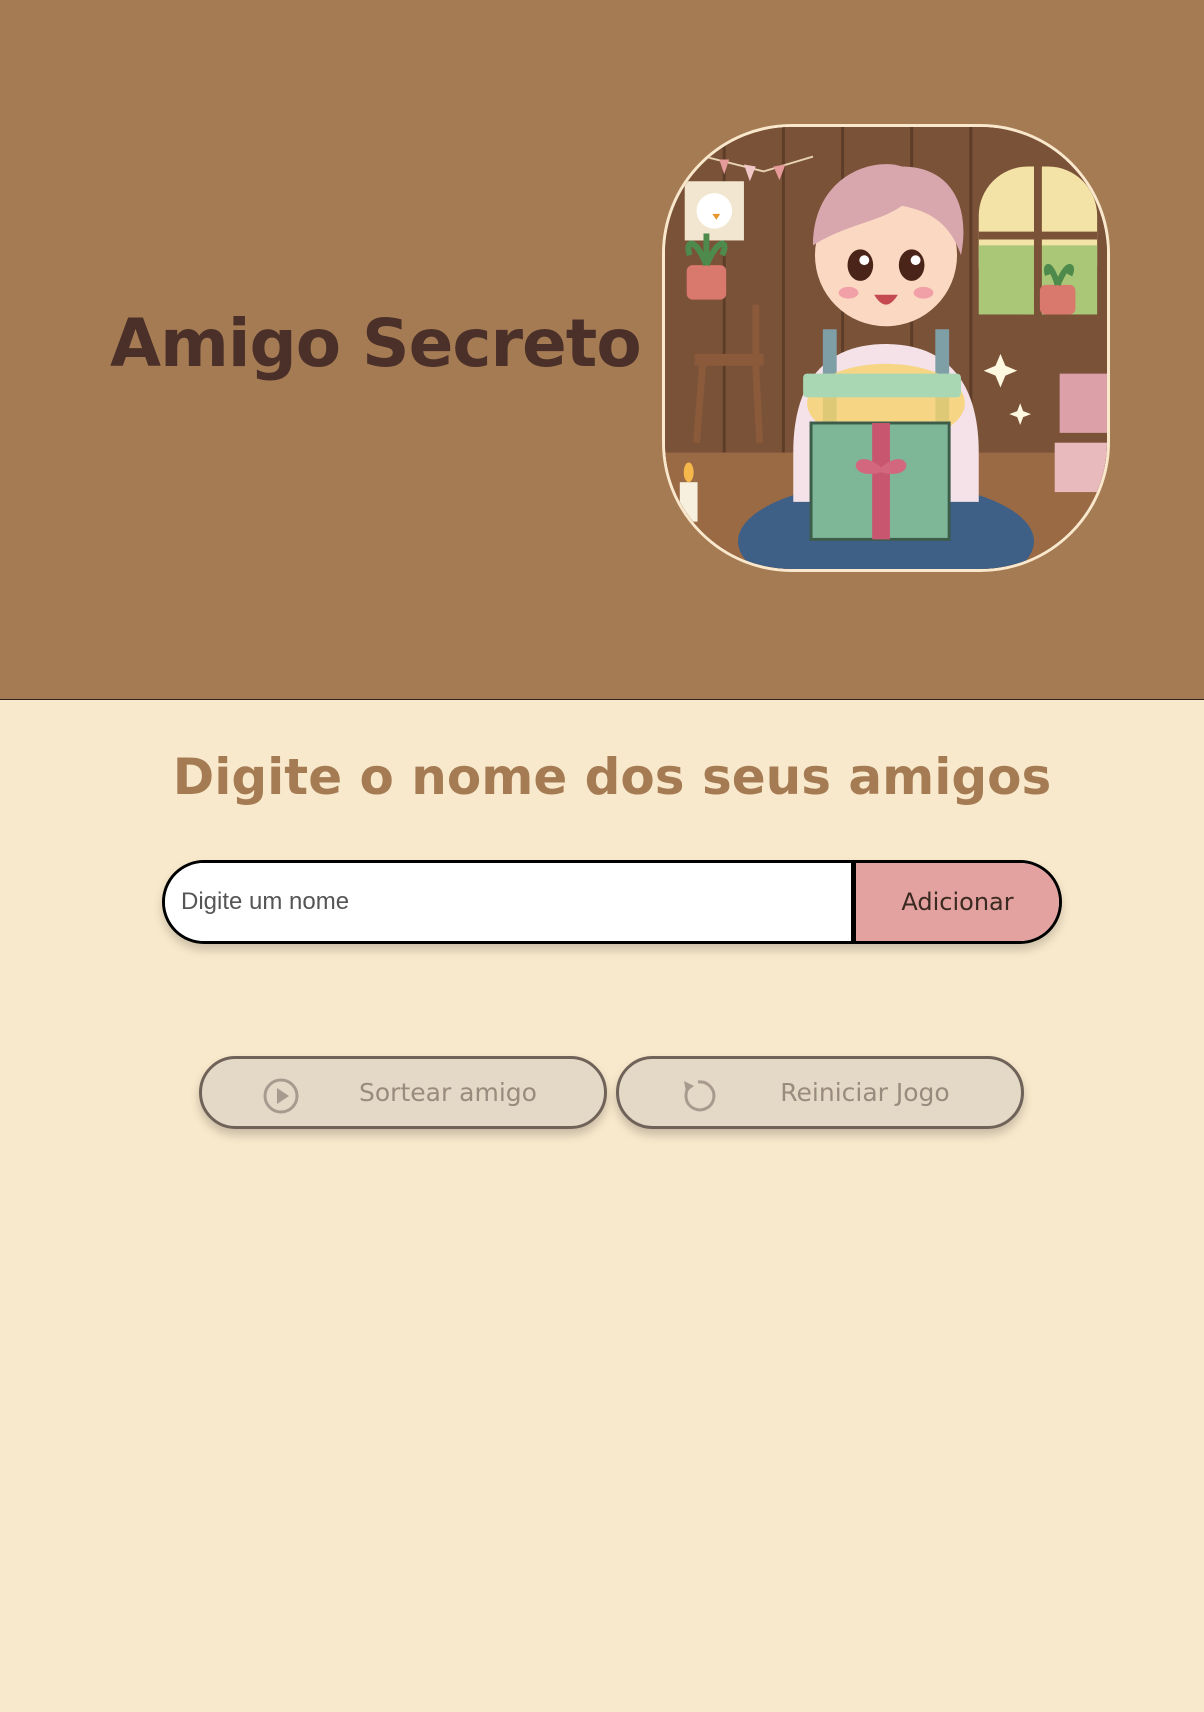 This screenshot has height=1712, width=1204. What do you see at coordinates (611, 1092) in the screenshot?
I see `action-buttons: Sortear amigo Reiniciar Jogo` at bounding box center [611, 1092].